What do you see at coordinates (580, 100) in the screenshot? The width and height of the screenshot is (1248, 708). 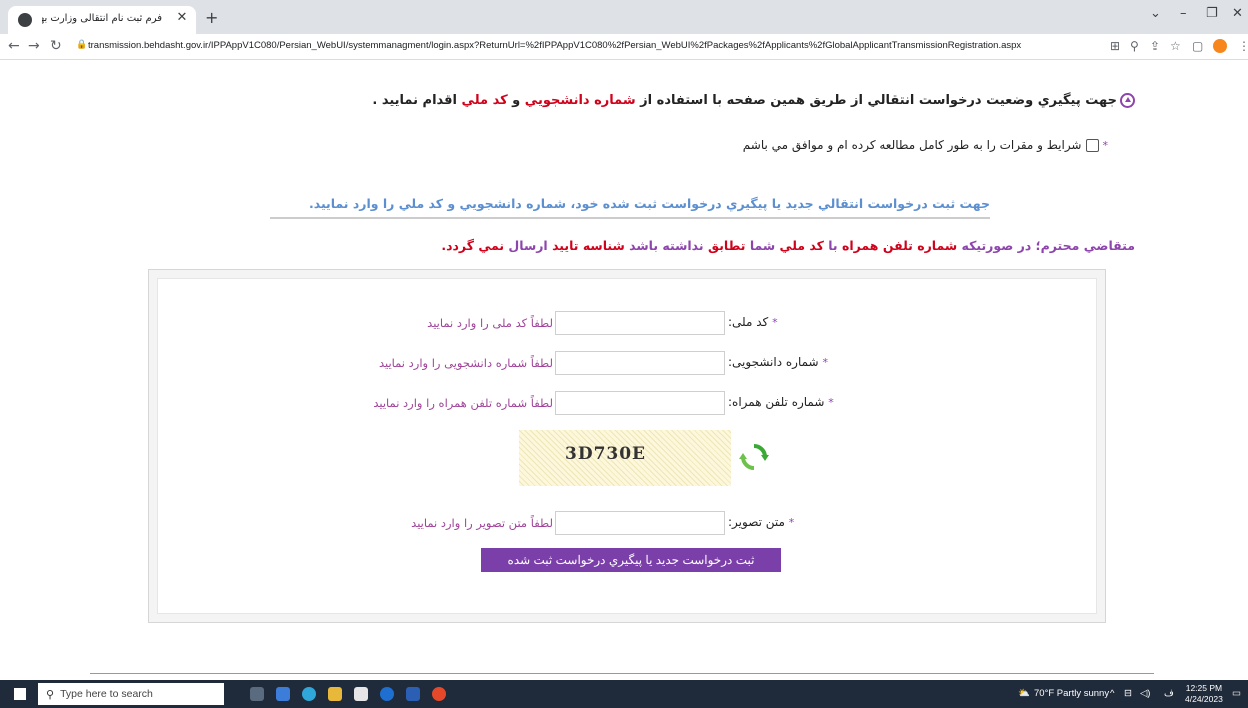 I see `notice-student-number: شماره دانشجويي` at bounding box center [580, 100].